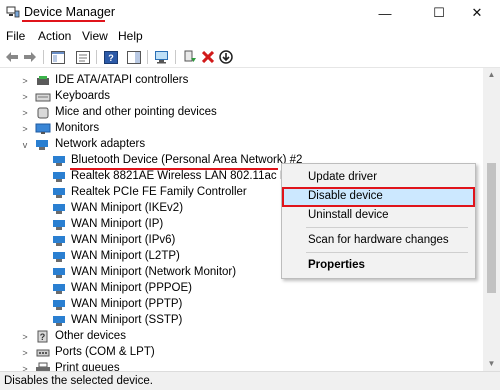 The height and width of the screenshot is (390, 500). I want to click on other-devices-icon: ?, so click(42, 336).